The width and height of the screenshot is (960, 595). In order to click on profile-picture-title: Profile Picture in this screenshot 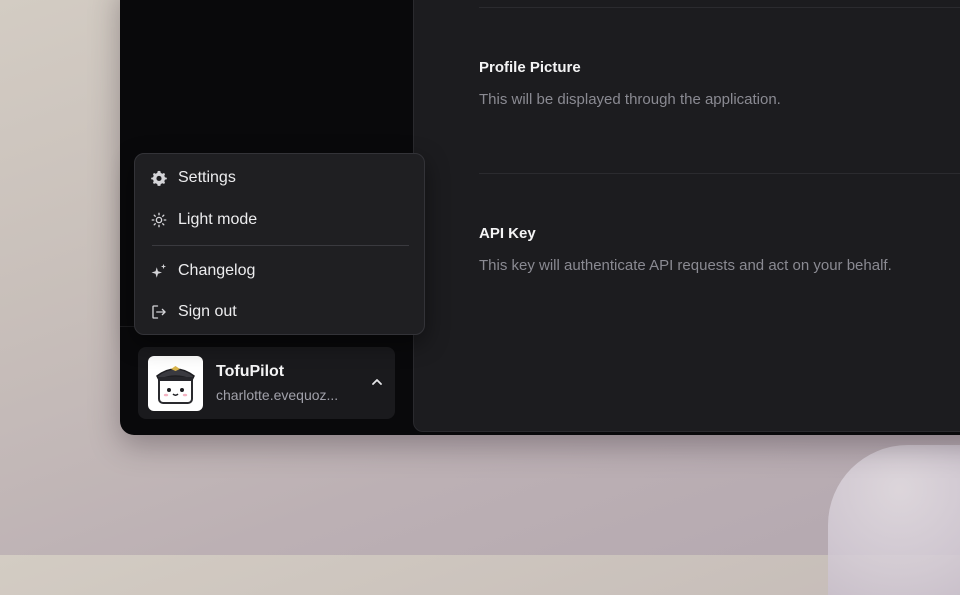, I will do `click(530, 67)`.